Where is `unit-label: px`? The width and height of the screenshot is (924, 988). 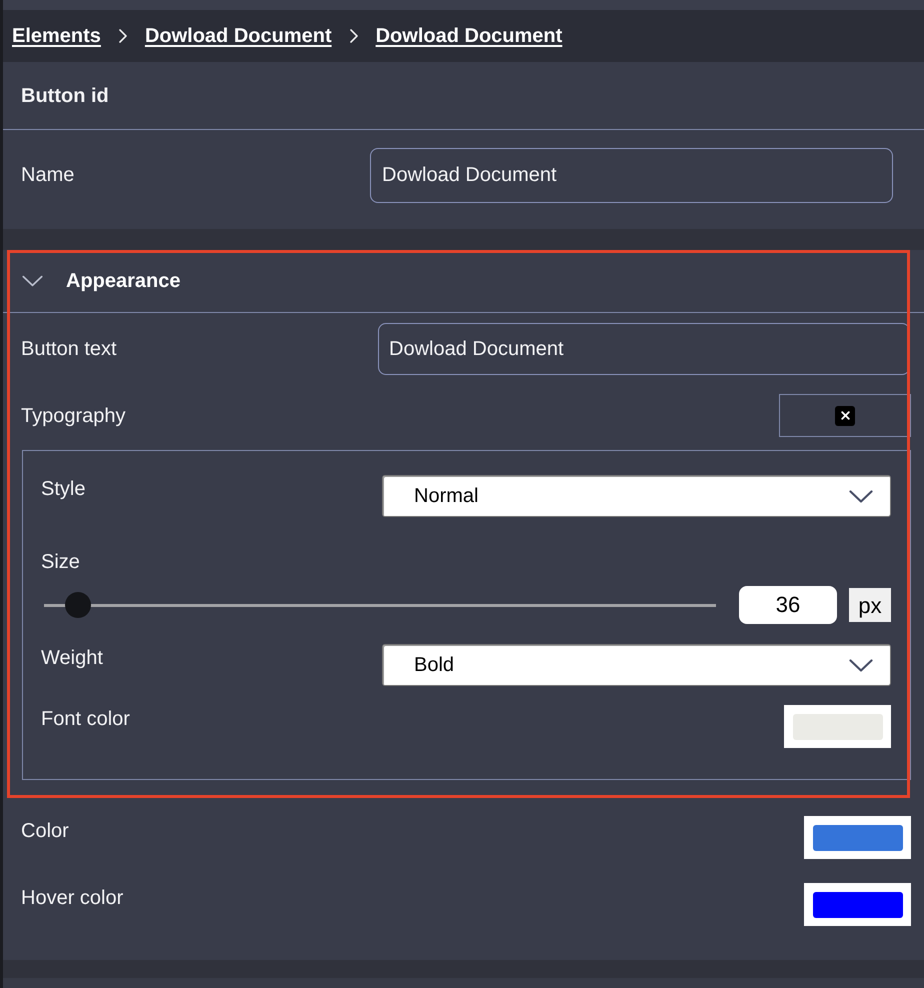 unit-label: px is located at coordinates (870, 605).